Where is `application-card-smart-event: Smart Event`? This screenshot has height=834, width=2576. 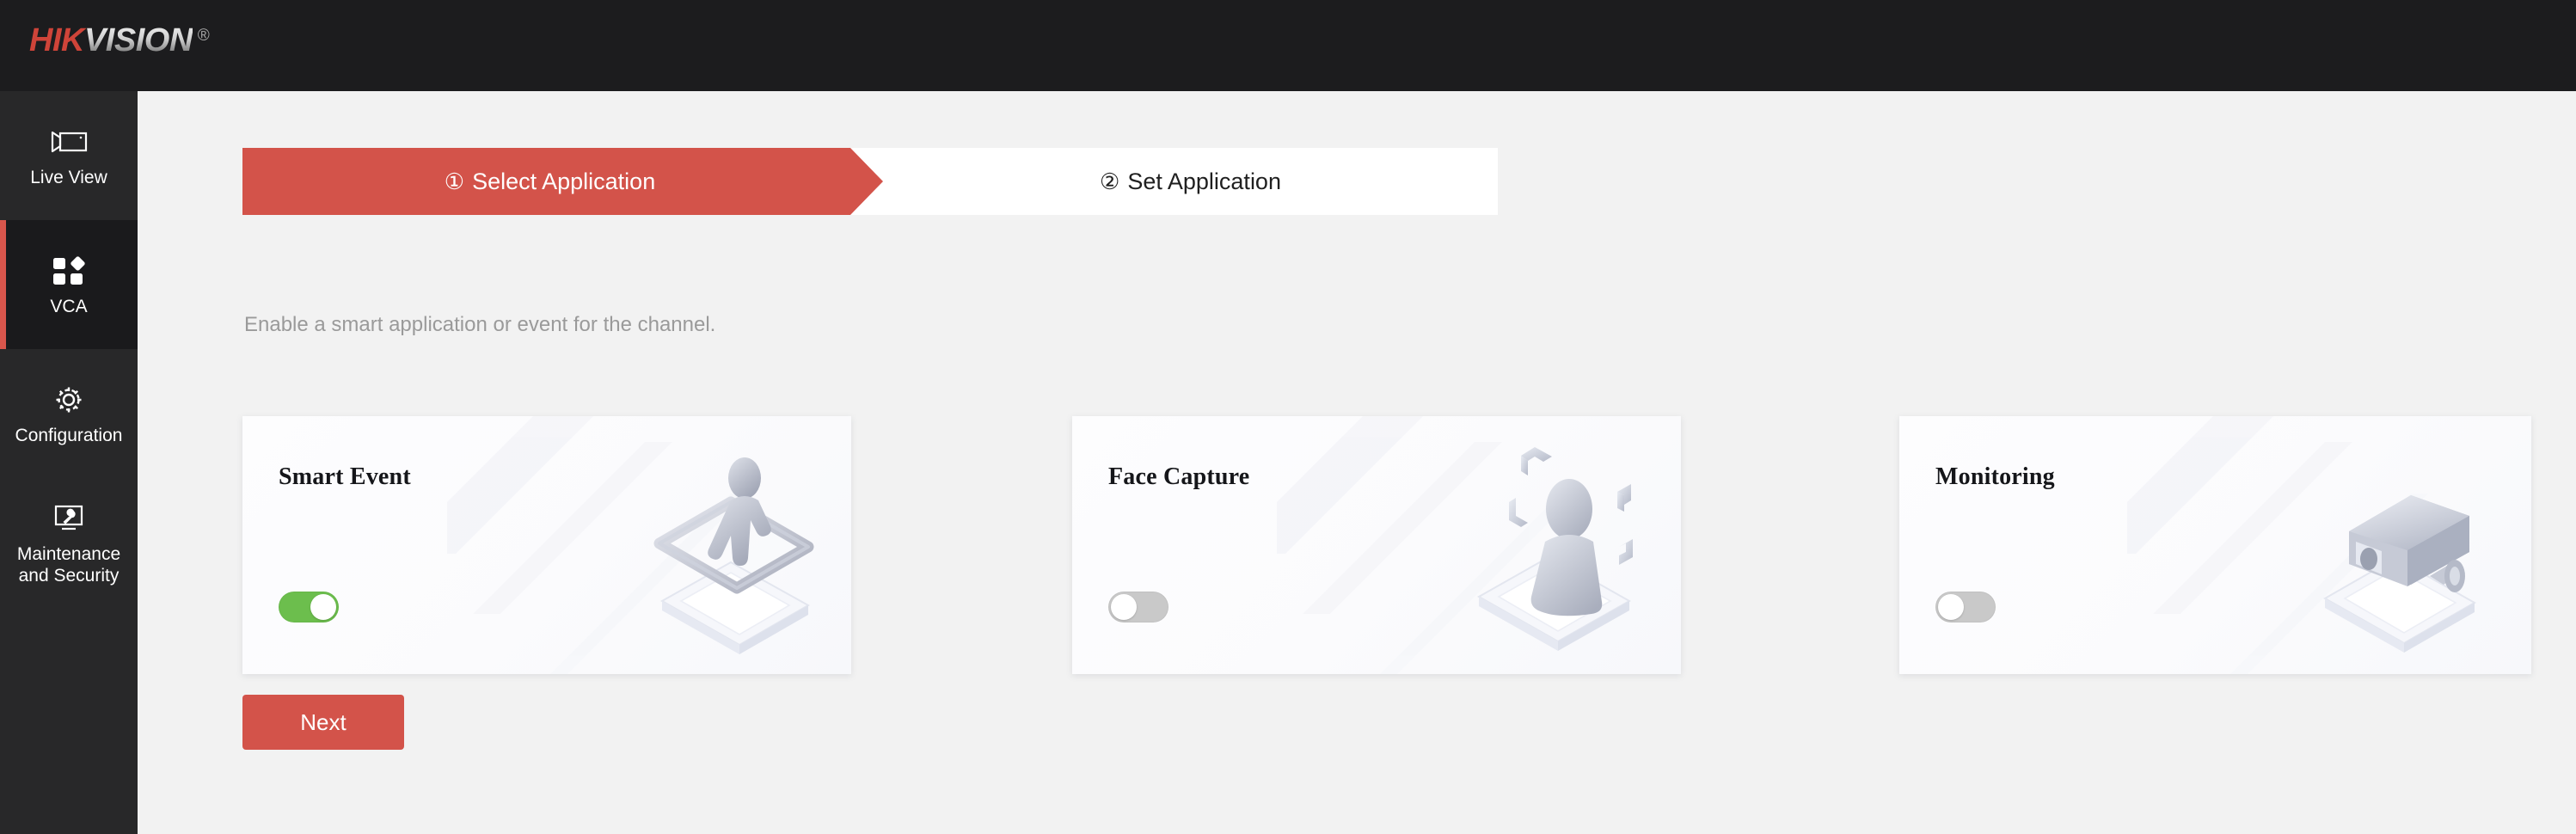
application-card-smart-event: Smart Event is located at coordinates (546, 545).